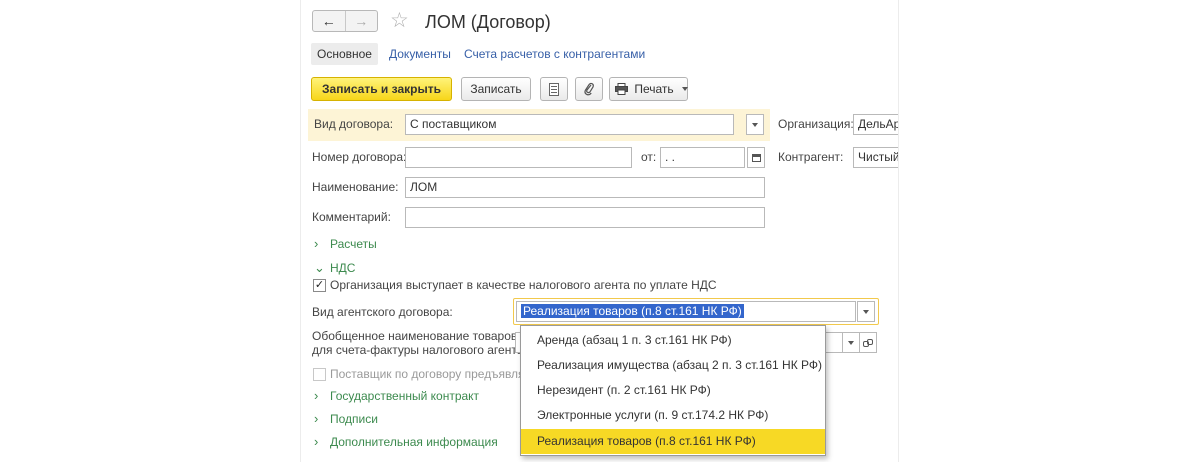 Image resolution: width=1200 pixels, height=462 pixels. I want to click on section-extra-info: › Дополнительная информация, so click(406, 442).